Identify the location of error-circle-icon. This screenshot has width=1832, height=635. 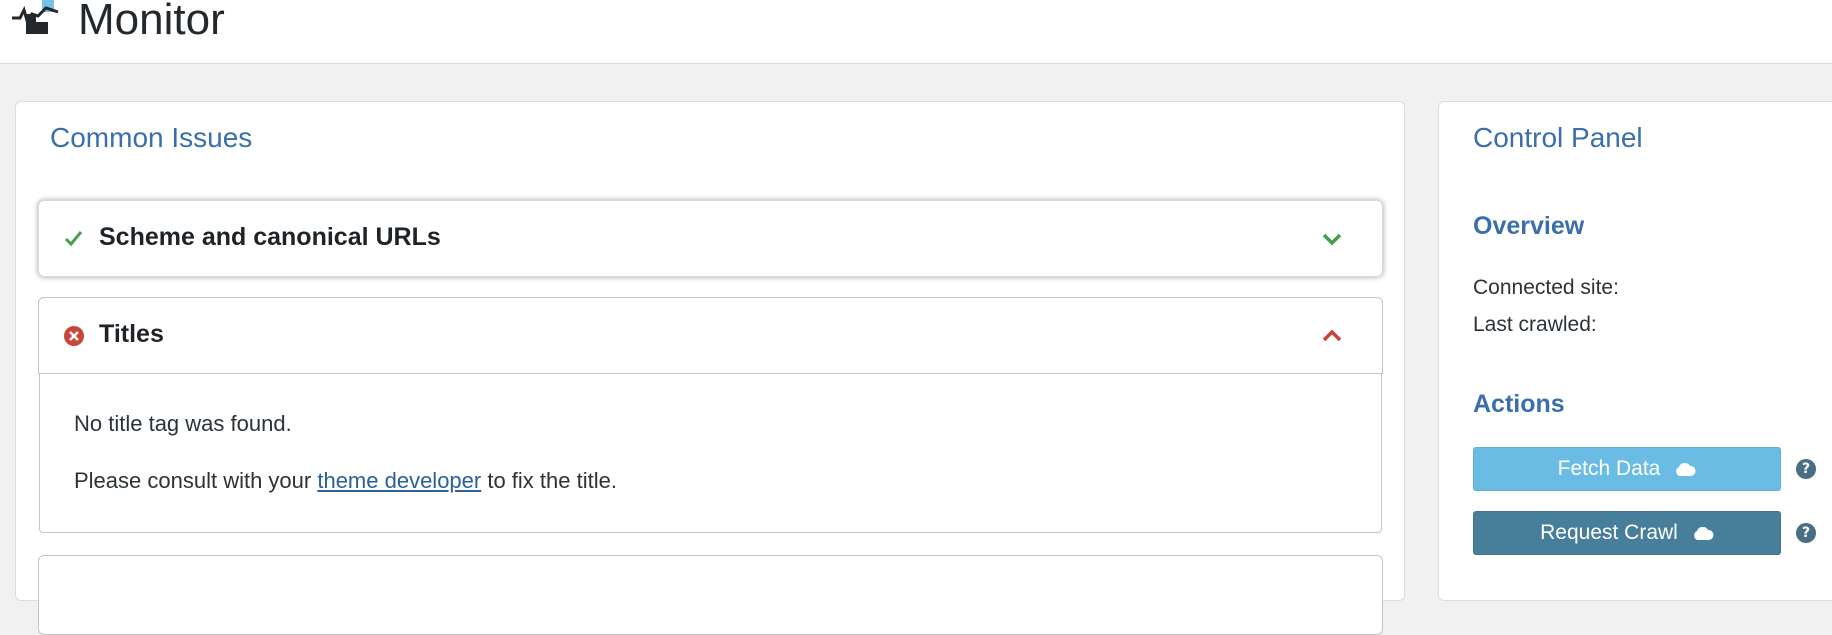
(74, 336).